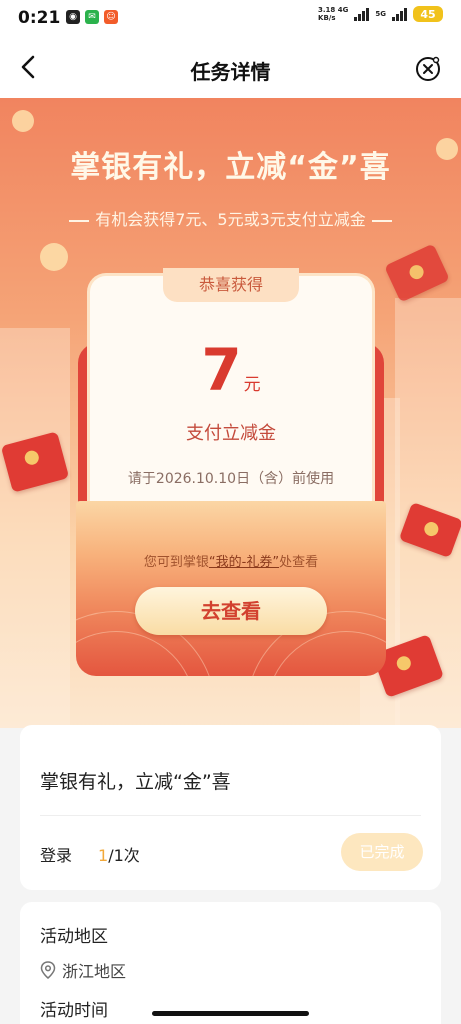  What do you see at coordinates (111, 17) in the screenshot?
I see `app-notification-icon: ☺` at bounding box center [111, 17].